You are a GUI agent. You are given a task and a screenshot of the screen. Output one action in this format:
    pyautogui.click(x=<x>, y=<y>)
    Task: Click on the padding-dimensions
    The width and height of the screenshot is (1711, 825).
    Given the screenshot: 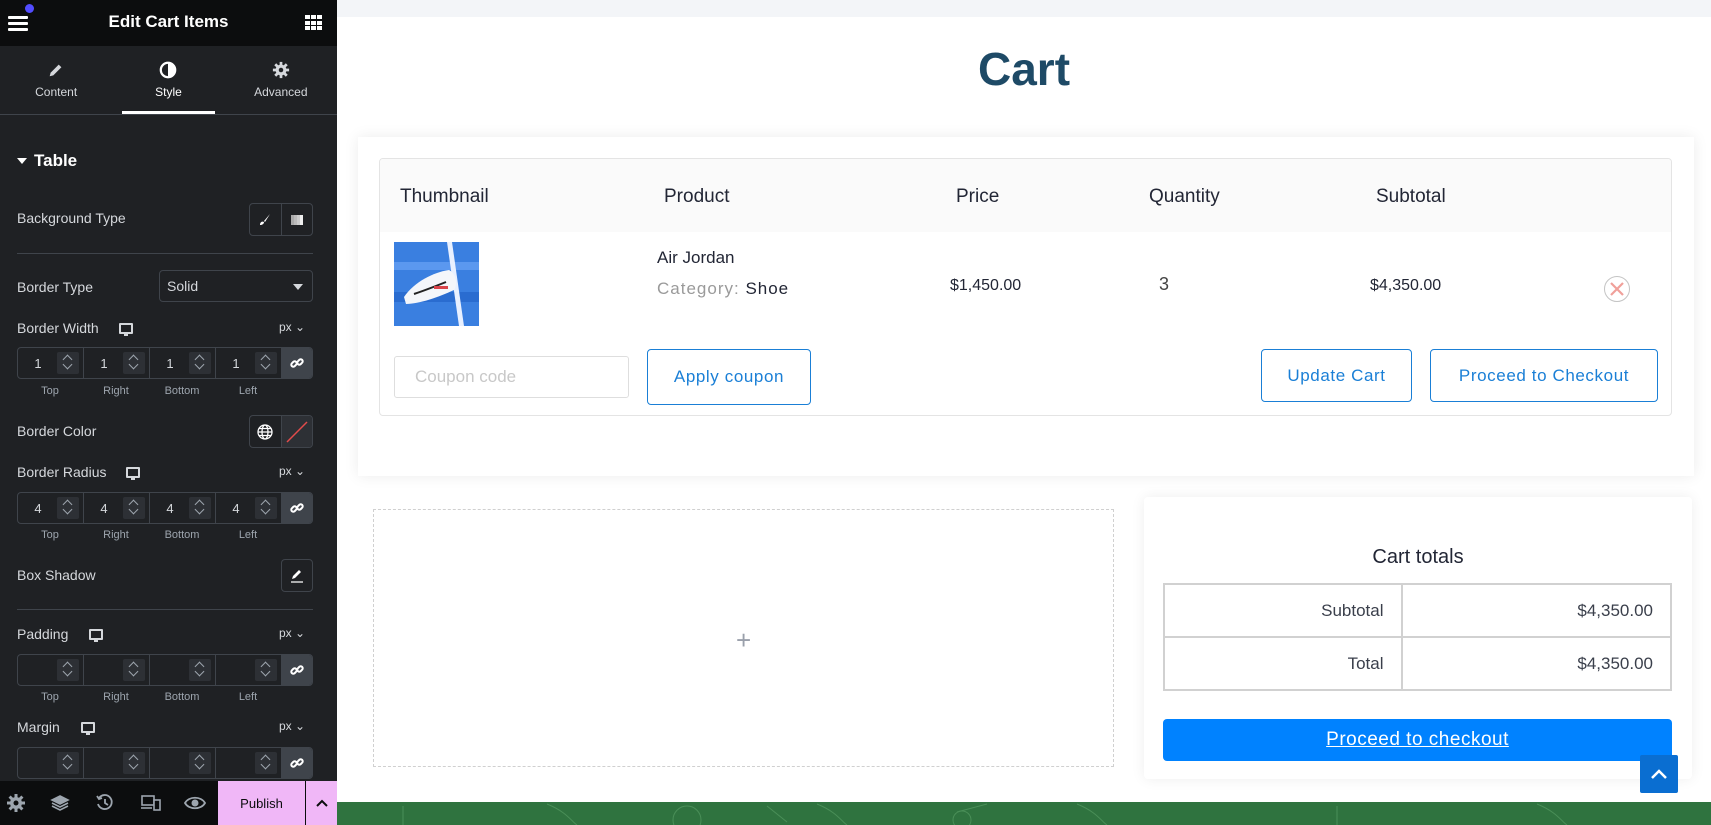 What is the action you would take?
    pyautogui.click(x=165, y=670)
    